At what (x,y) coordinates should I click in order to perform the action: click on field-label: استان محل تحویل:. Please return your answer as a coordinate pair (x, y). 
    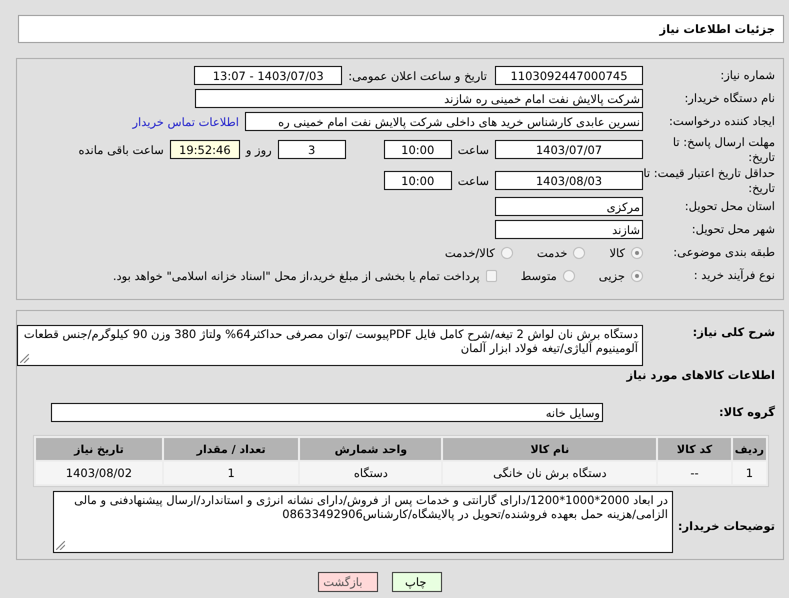
    Looking at the image, I should click on (730, 206).